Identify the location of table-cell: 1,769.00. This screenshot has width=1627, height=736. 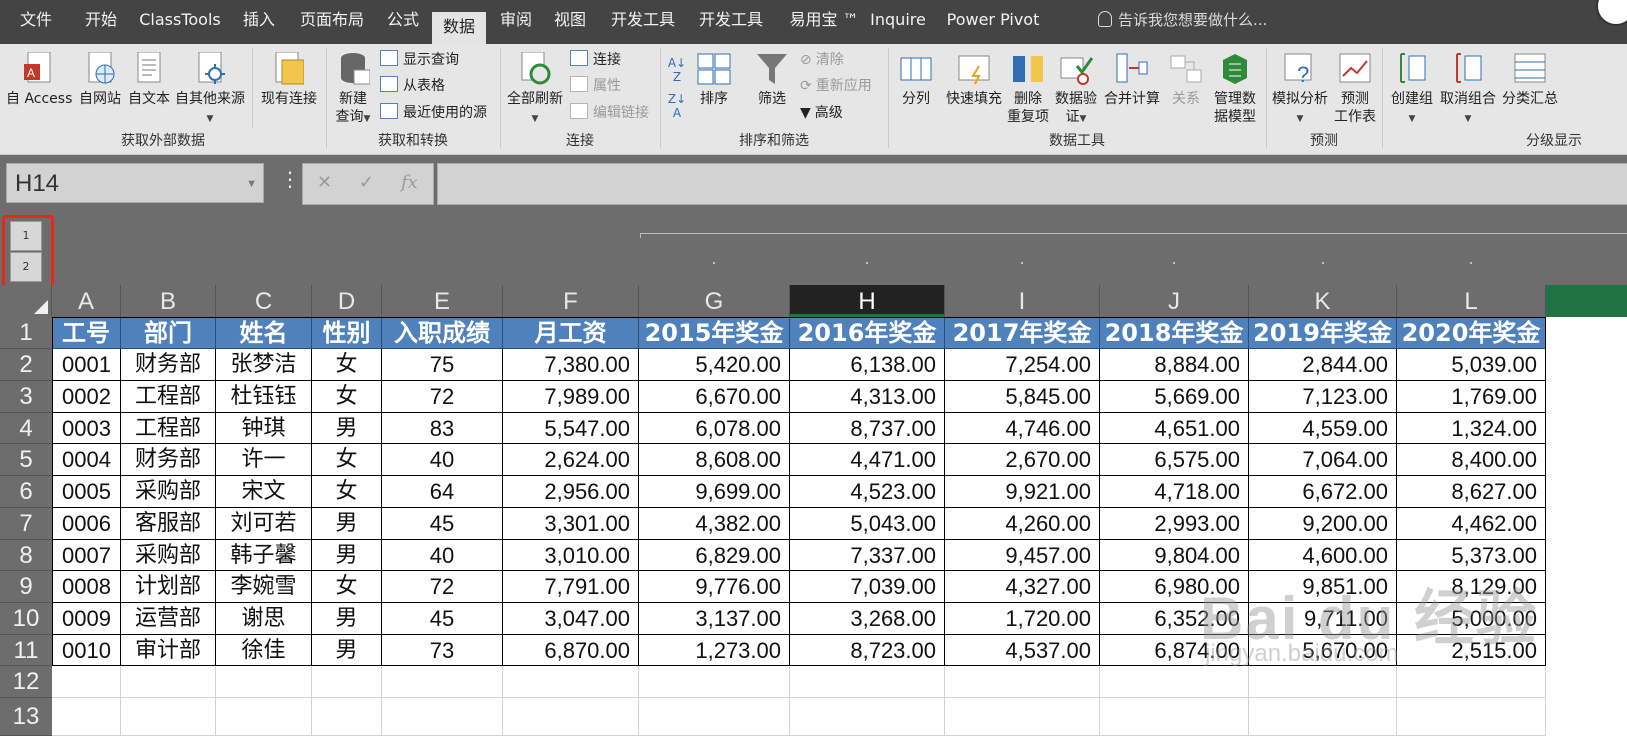
(1471, 397).